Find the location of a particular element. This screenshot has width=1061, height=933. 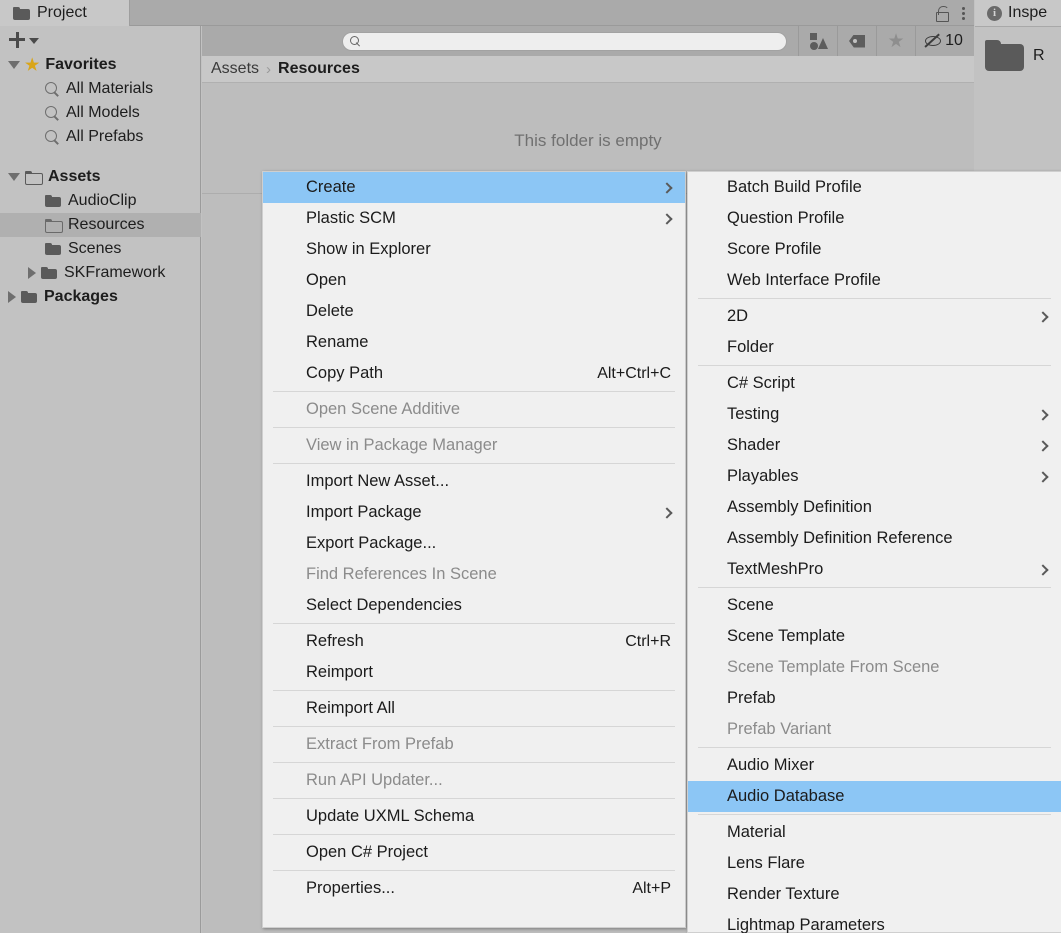

menu-item-open: Open is located at coordinates (474, 280).